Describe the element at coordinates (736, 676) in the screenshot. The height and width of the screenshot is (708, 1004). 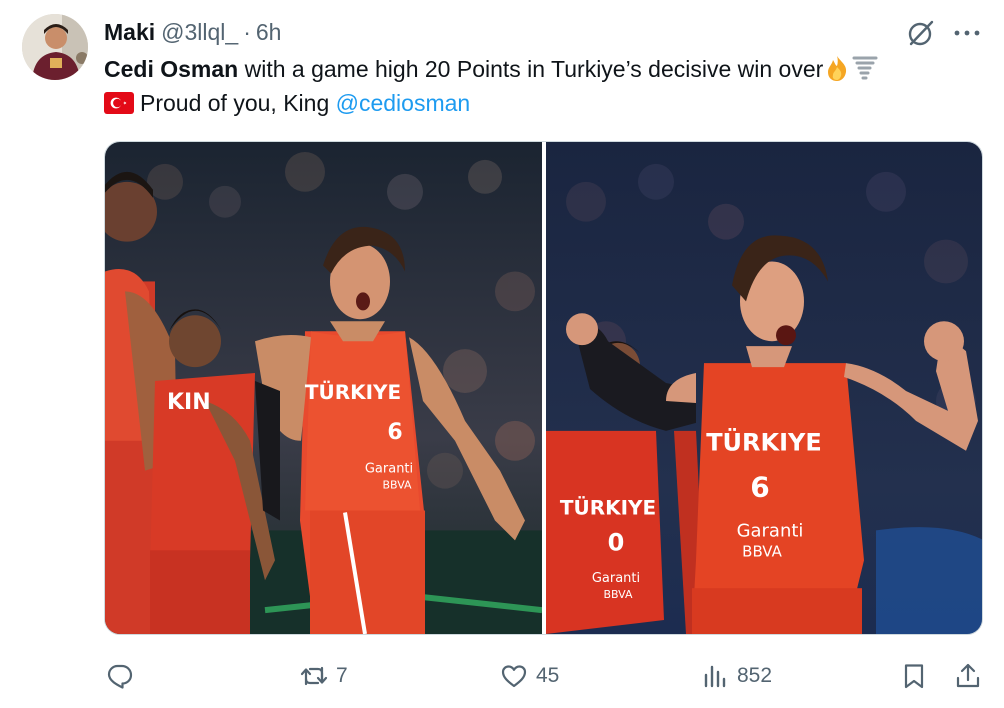
I see `views-button: 852` at that location.